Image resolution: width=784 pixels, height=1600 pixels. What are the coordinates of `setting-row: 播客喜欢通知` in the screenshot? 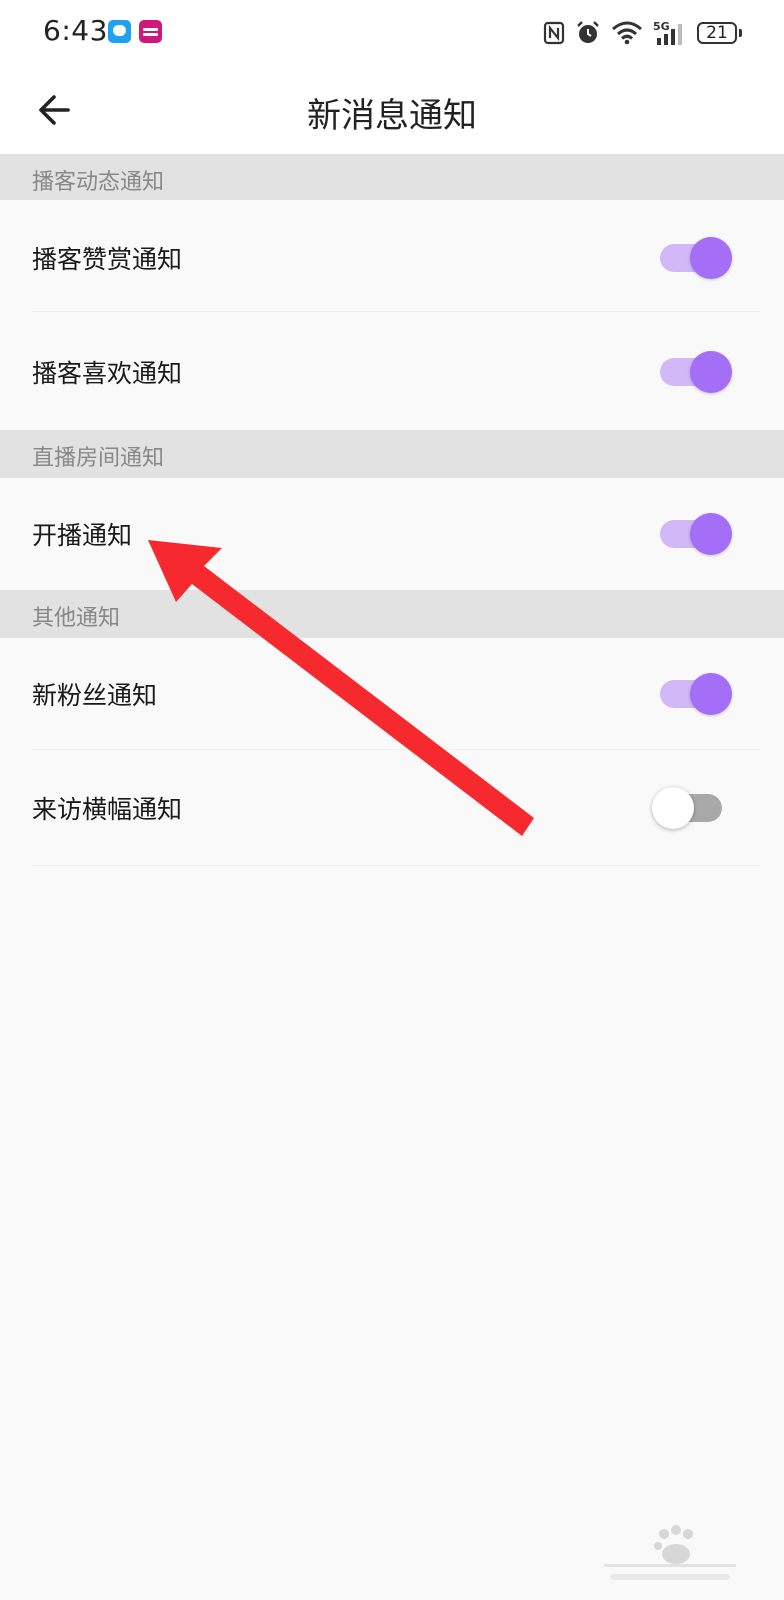 It's located at (392, 371).